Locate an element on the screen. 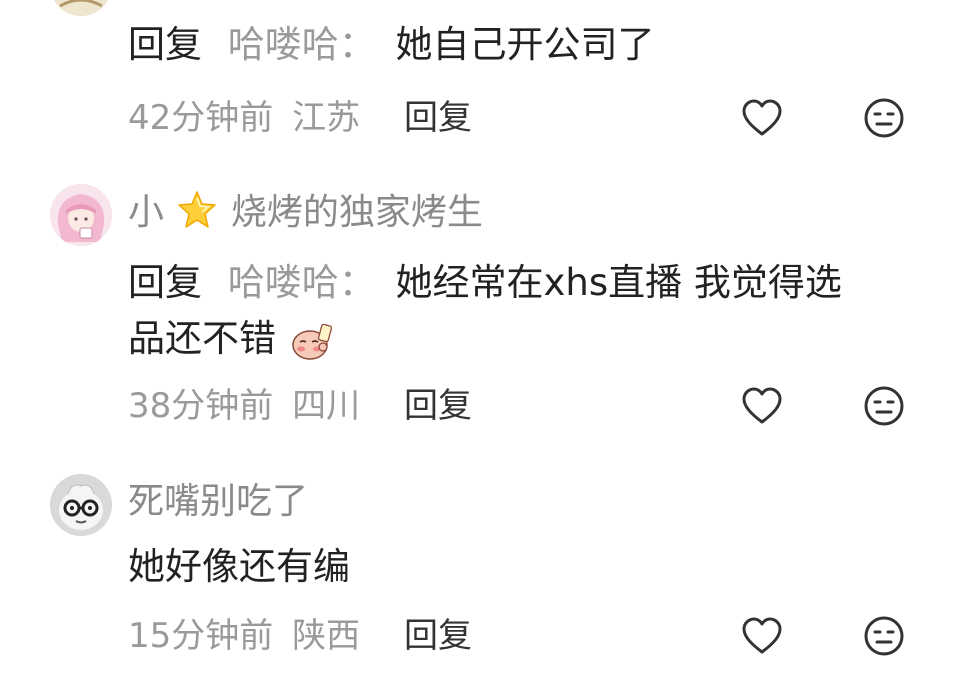 The height and width of the screenshot is (676, 960). comment-2-reply-button: 回复 is located at coordinates (438, 406).